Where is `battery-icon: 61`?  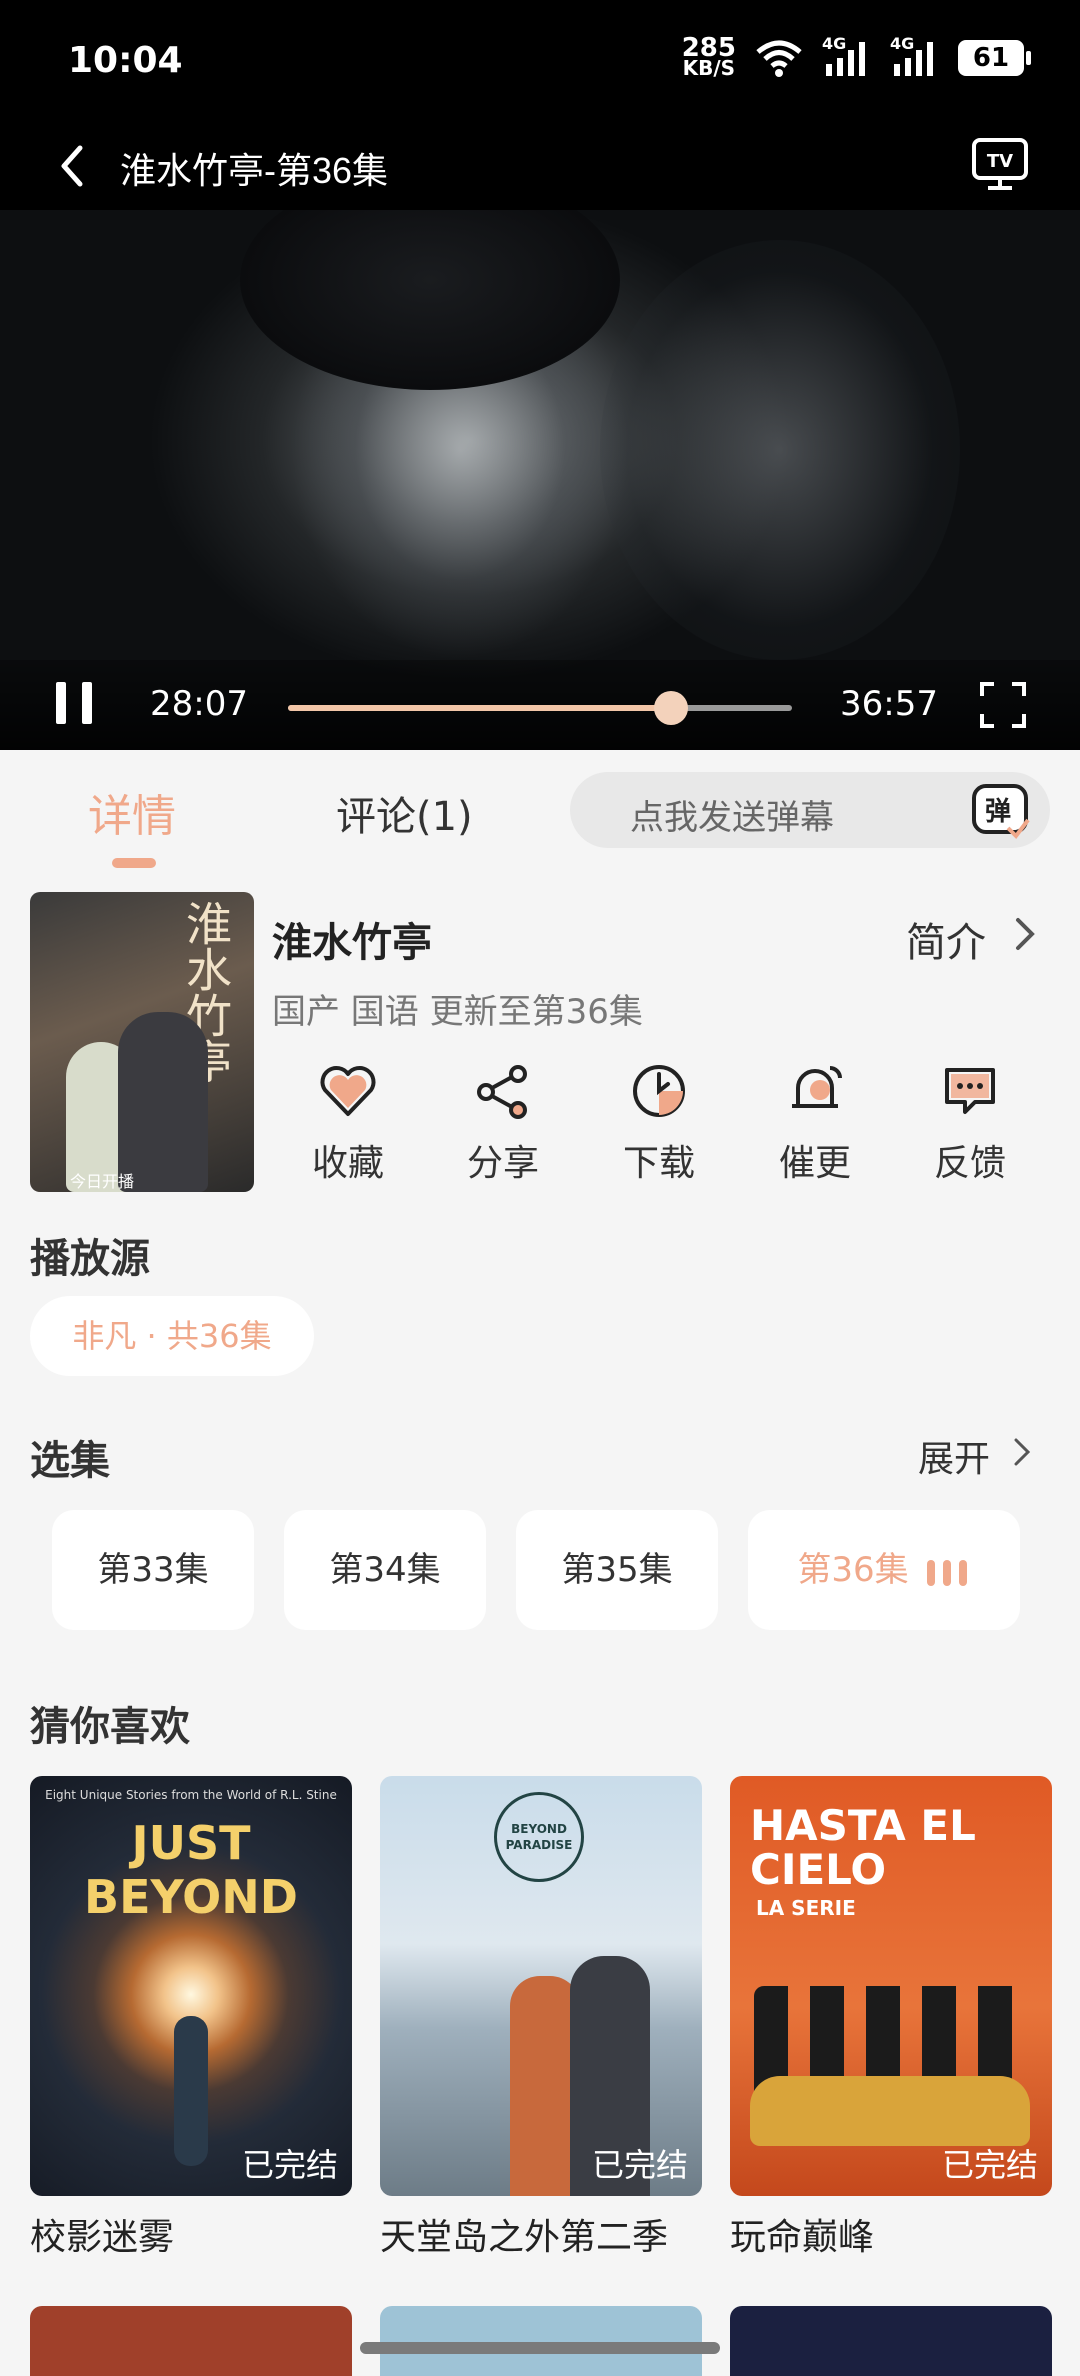
battery-icon: 61 is located at coordinates (994, 58).